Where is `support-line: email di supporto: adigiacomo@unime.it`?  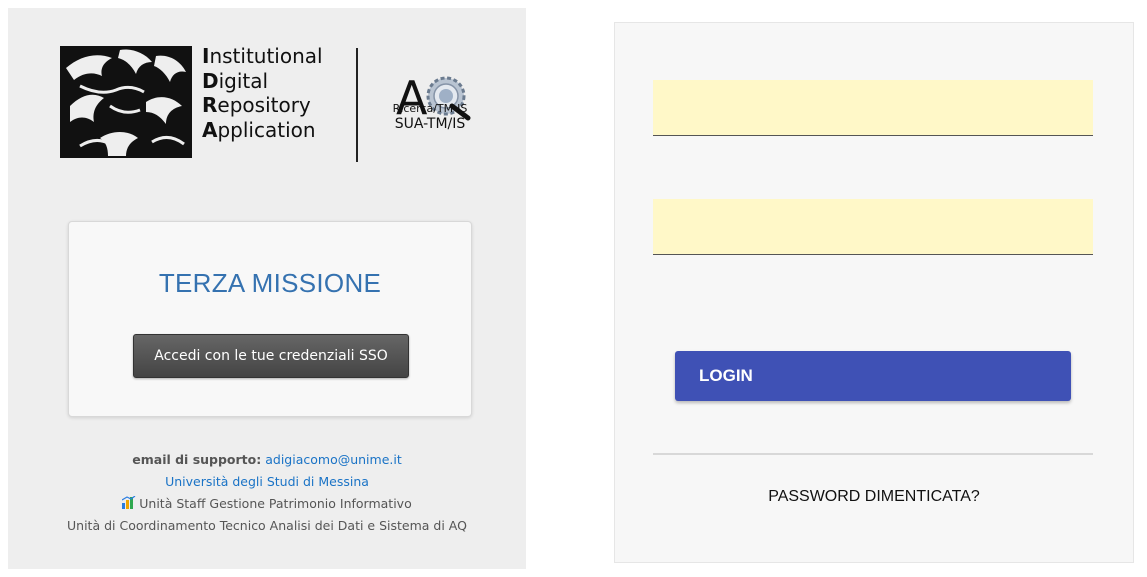
support-line: email di supporto: adigiacomo@unime.it is located at coordinates (267, 460).